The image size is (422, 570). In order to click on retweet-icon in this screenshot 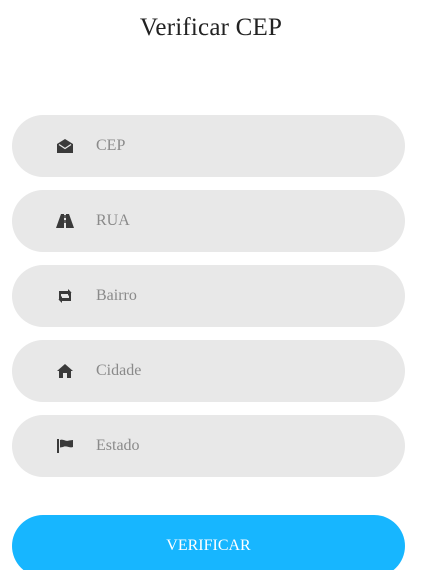, I will do `click(65, 296)`.